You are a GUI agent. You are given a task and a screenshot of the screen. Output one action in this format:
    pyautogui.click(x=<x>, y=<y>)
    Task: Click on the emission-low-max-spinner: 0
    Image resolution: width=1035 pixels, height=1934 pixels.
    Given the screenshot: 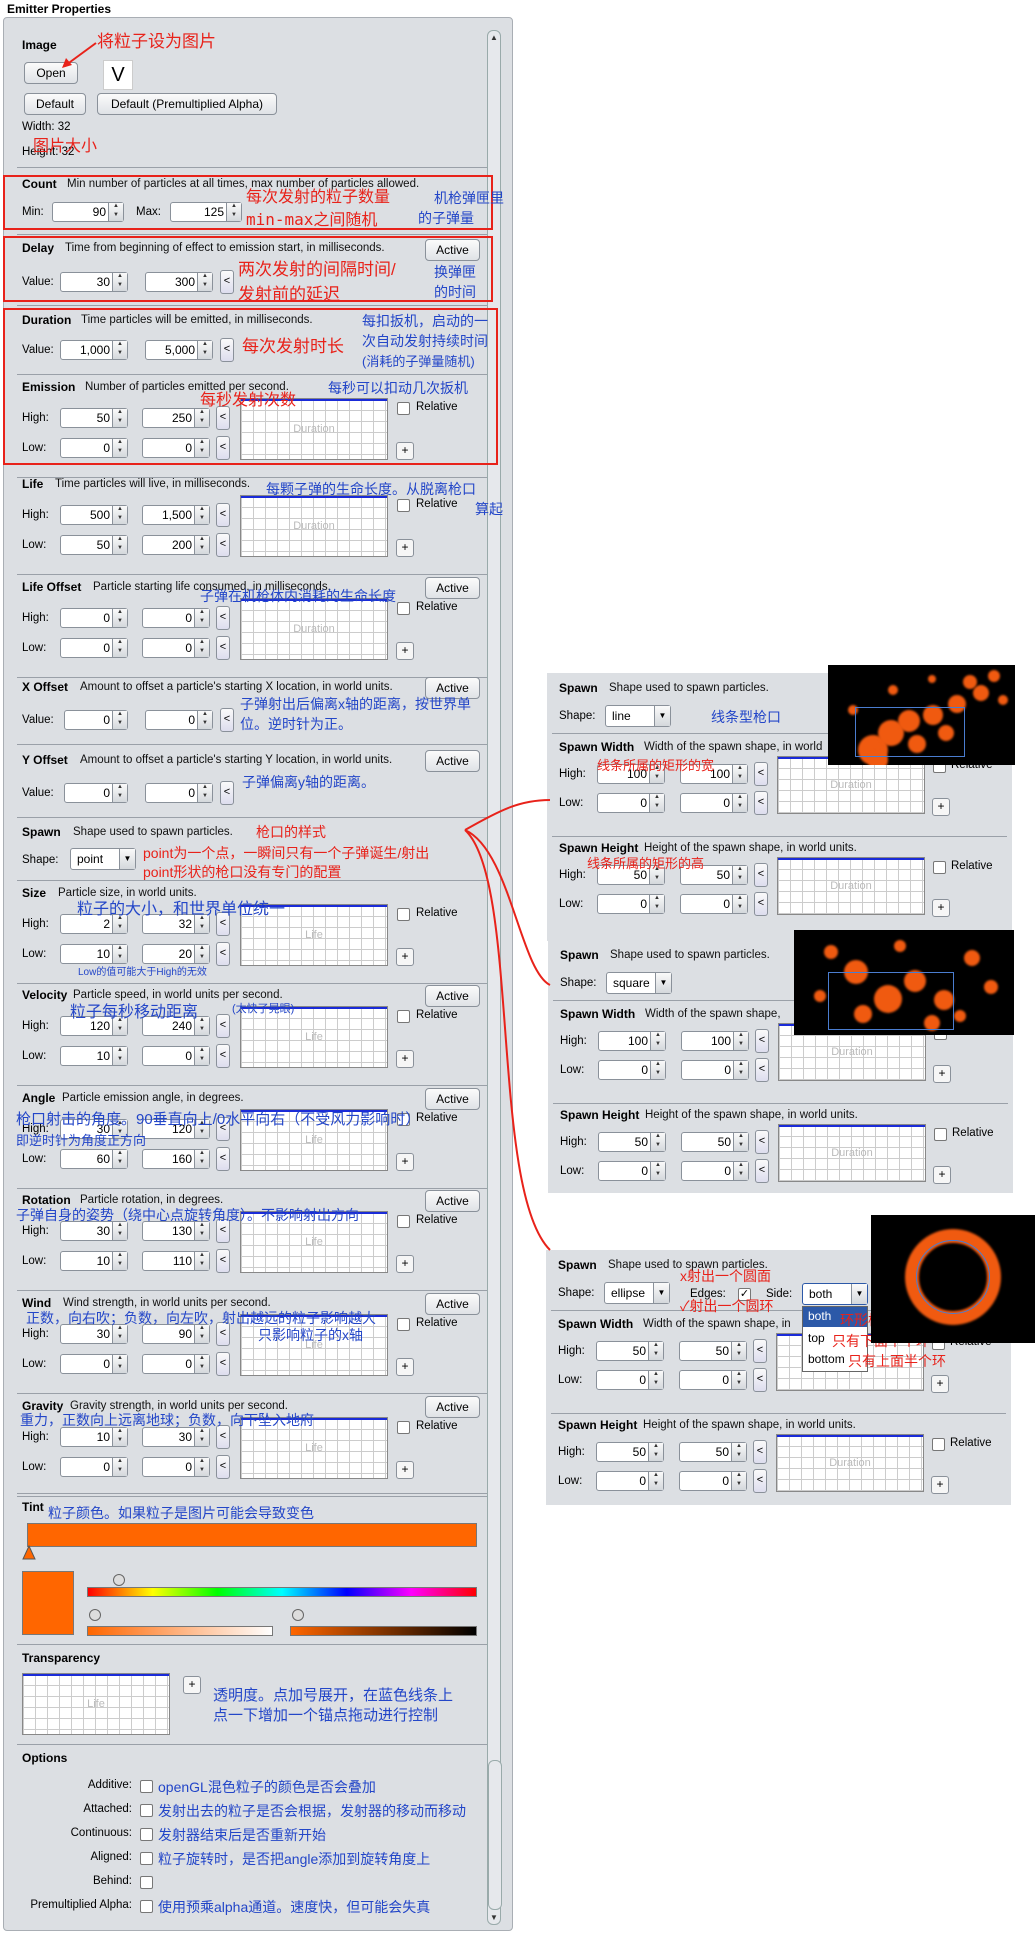 What is the action you would take?
    pyautogui.click(x=176, y=448)
    